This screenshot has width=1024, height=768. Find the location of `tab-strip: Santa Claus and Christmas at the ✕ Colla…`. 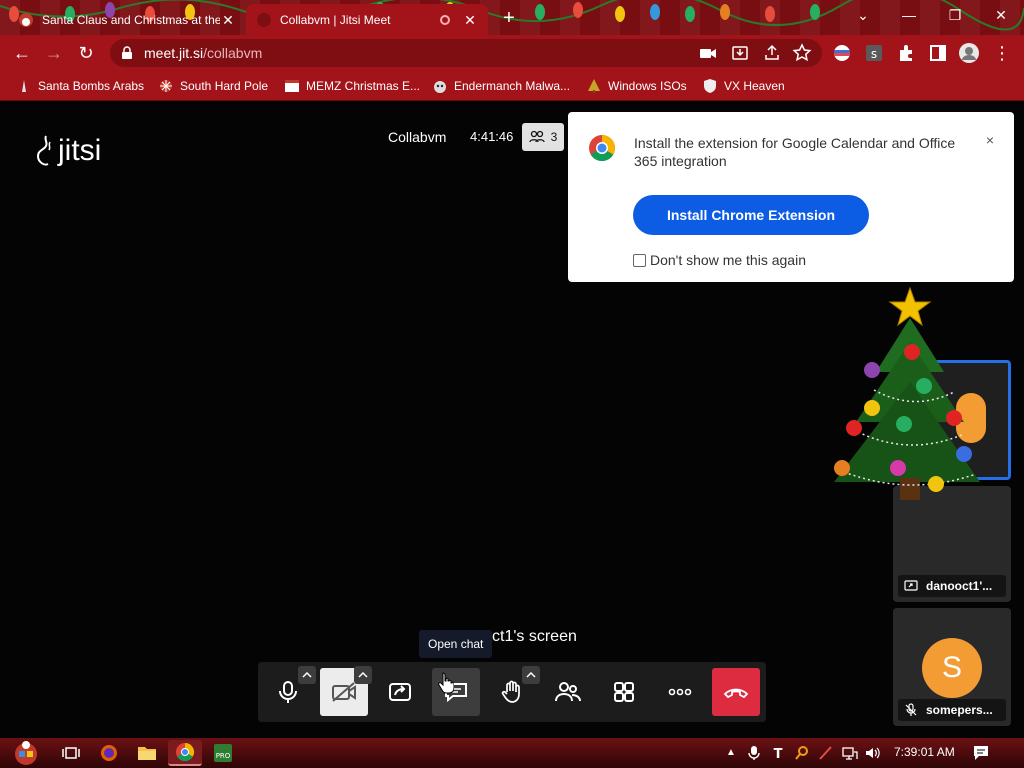

tab-strip: Santa Claus and Christmas at the ✕ Colla… is located at coordinates (512, 17).